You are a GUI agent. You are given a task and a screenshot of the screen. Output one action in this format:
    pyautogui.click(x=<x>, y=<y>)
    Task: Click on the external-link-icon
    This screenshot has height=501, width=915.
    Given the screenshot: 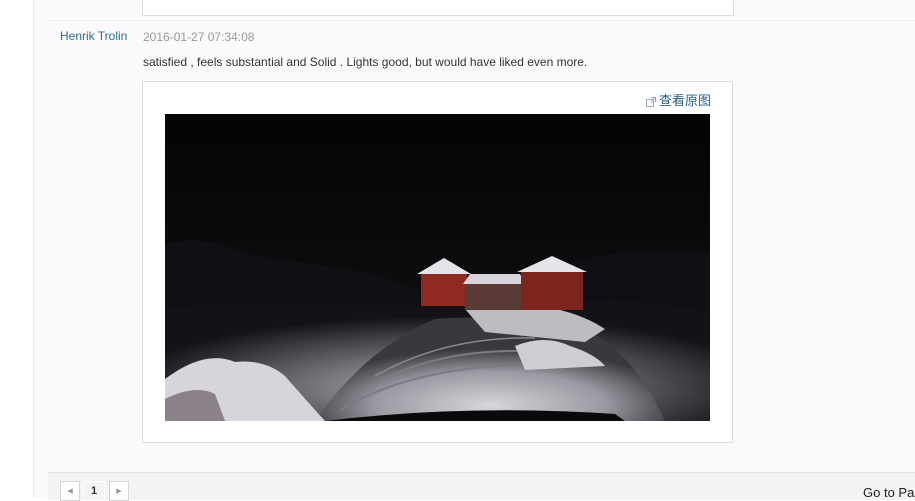 What is the action you would take?
    pyautogui.click(x=650, y=101)
    